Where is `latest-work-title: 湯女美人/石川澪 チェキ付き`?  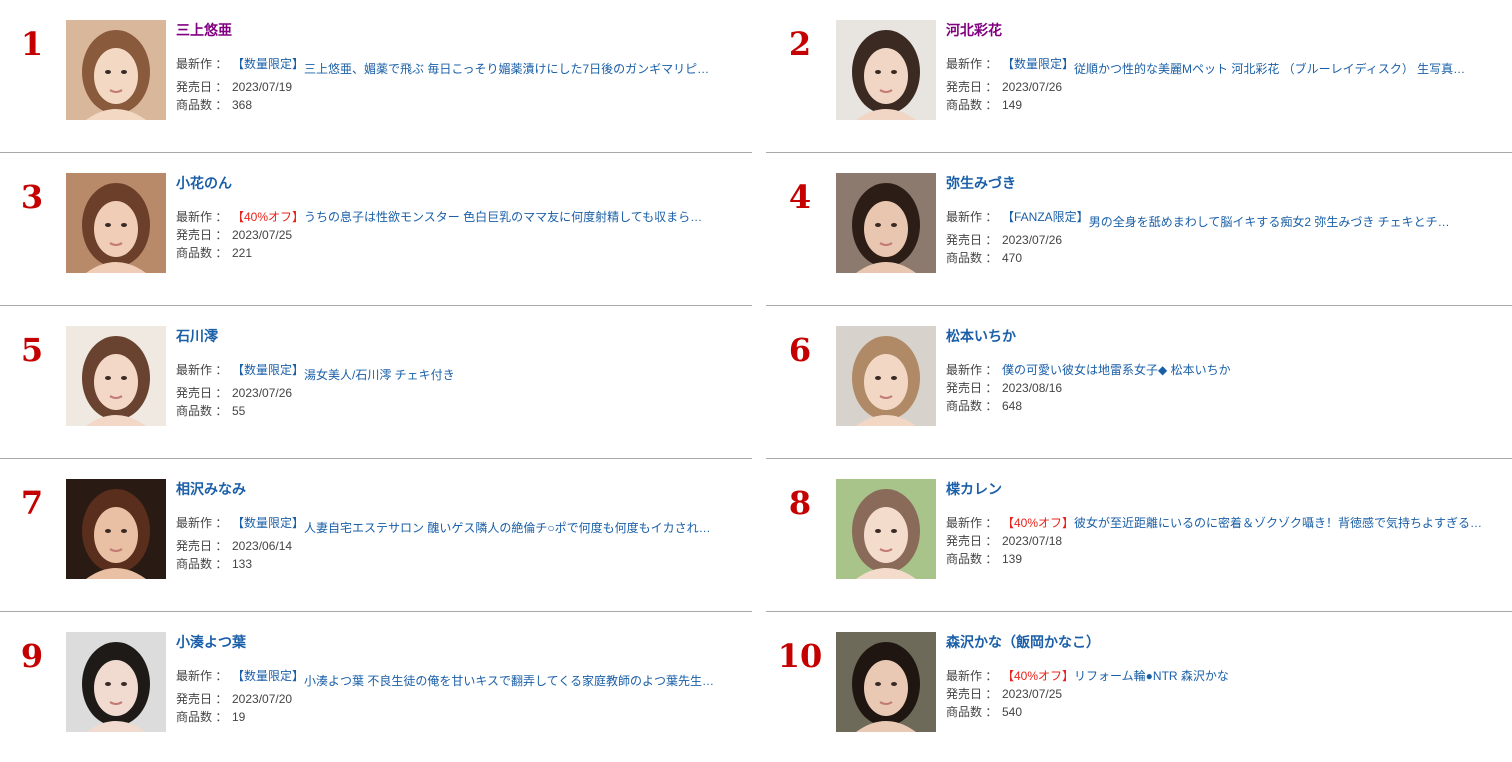 latest-work-title: 湯女美人/石川澪 チェキ付き is located at coordinates (379, 375).